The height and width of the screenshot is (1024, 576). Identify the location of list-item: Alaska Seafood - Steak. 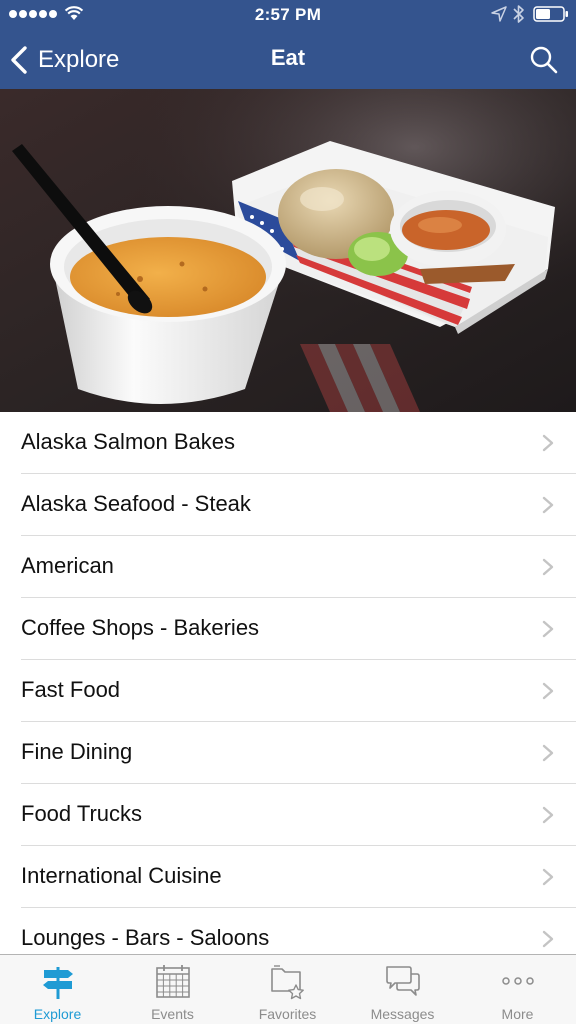
(288, 505).